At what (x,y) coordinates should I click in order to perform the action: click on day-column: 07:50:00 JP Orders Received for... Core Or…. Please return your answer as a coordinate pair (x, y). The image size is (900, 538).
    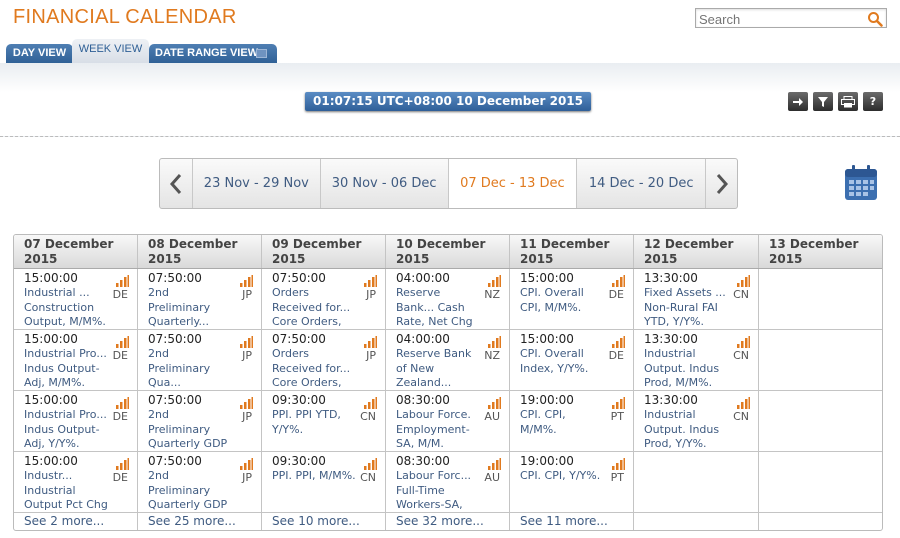
    Looking at the image, I should click on (324, 399).